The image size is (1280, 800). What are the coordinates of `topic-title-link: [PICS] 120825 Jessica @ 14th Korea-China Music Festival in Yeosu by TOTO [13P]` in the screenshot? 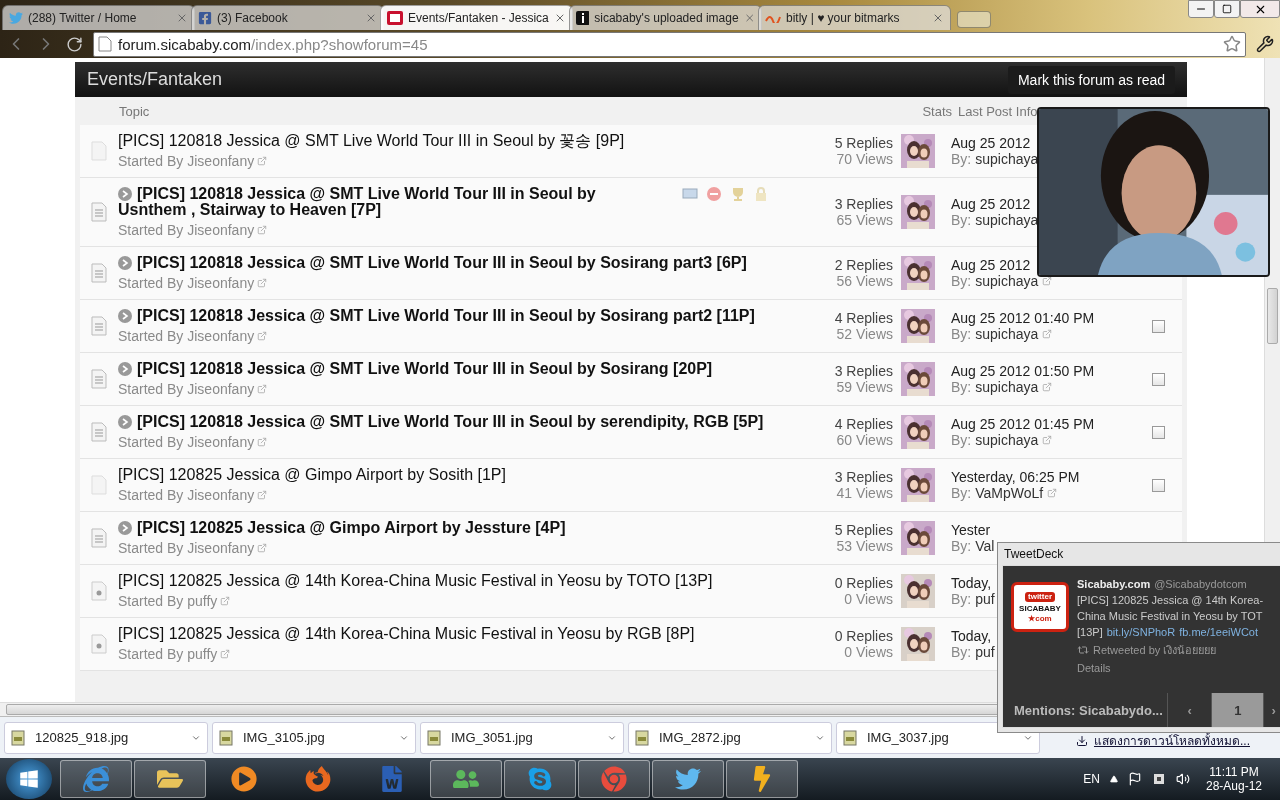 It's located at (443, 581).